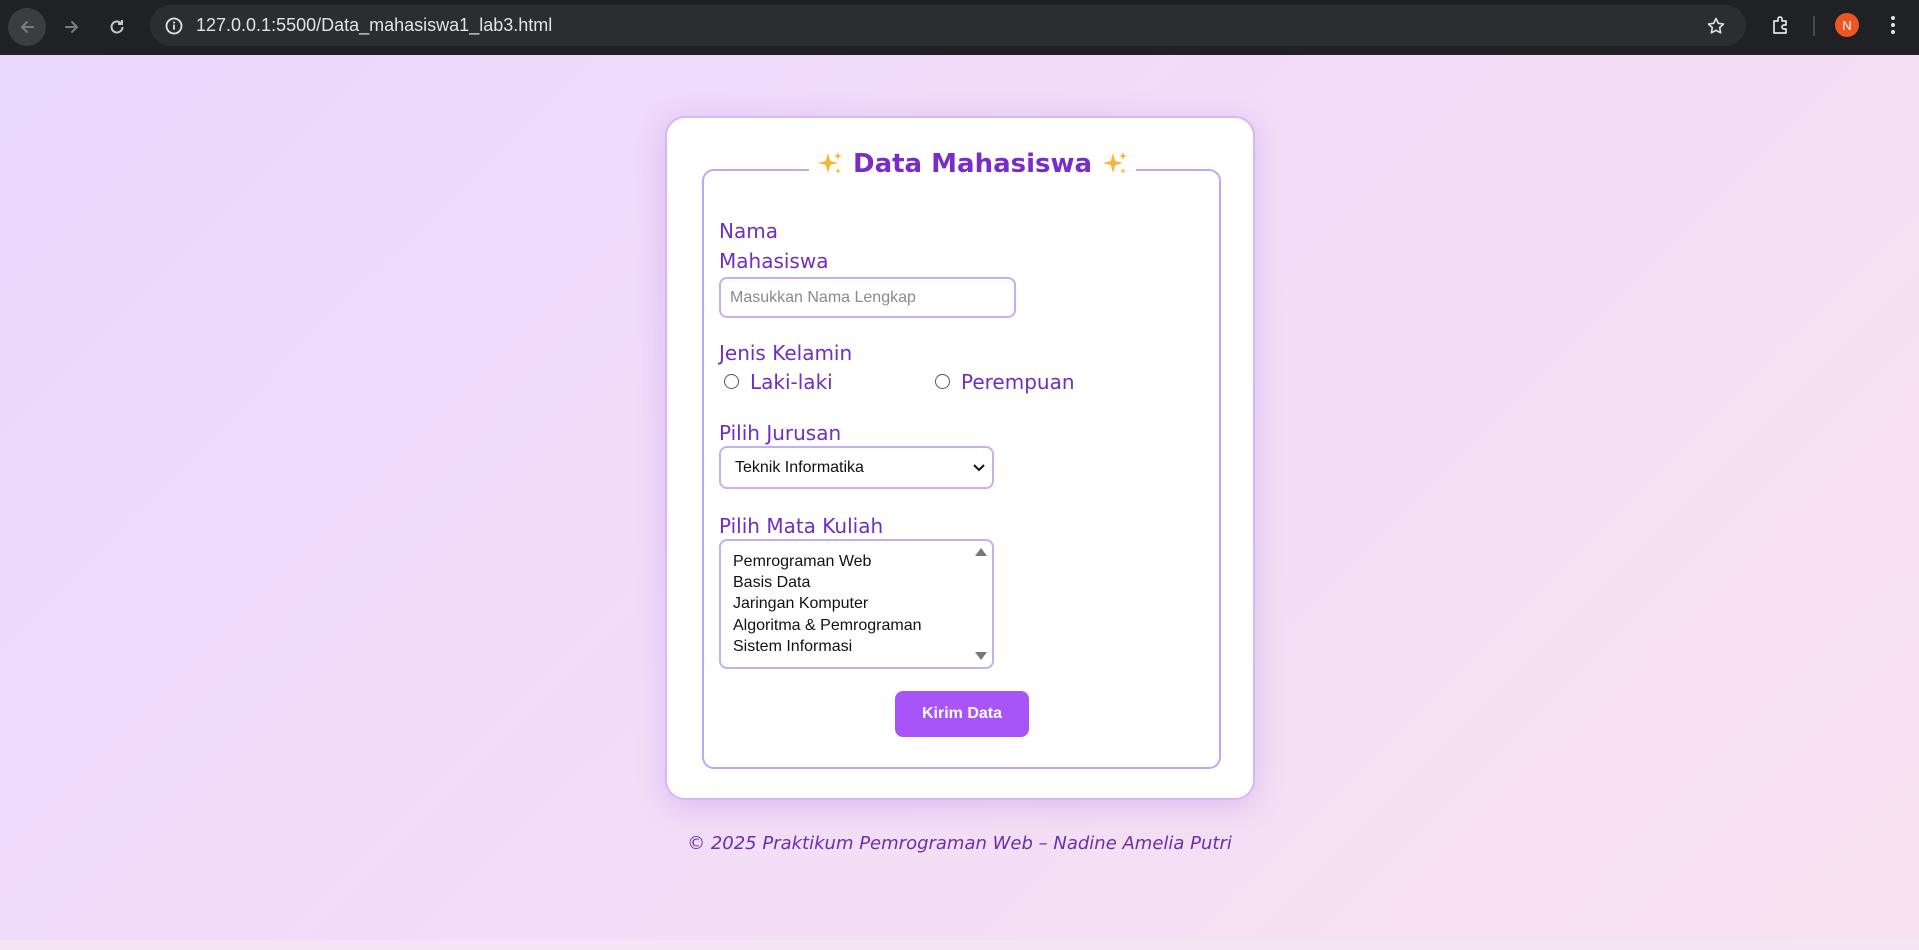 This screenshot has width=1919, height=950. What do you see at coordinates (1814, 26) in the screenshot?
I see `toolbar-divider` at bounding box center [1814, 26].